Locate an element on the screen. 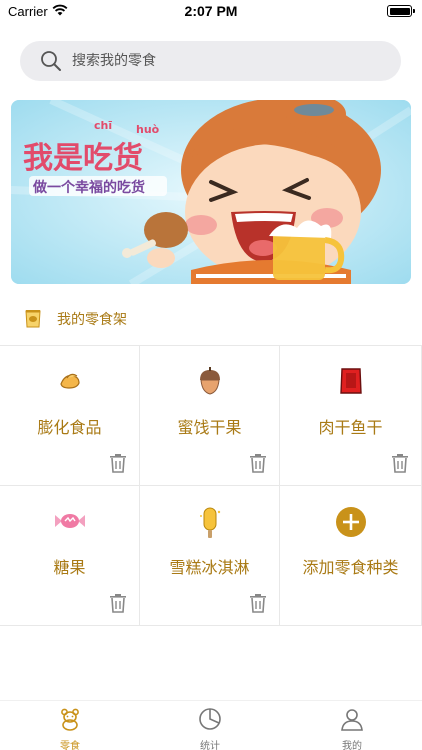  meat-icon is located at coordinates (350, 381).